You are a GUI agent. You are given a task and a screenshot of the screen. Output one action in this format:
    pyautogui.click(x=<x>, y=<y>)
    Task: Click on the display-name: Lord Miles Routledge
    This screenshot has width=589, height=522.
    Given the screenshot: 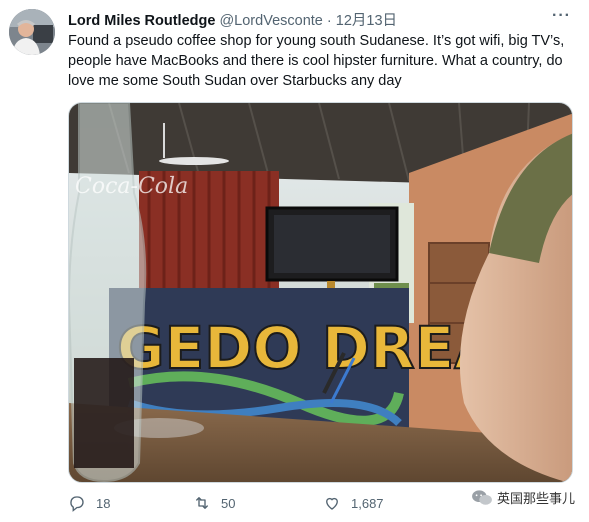 What is the action you would take?
    pyautogui.click(x=141, y=21)
    